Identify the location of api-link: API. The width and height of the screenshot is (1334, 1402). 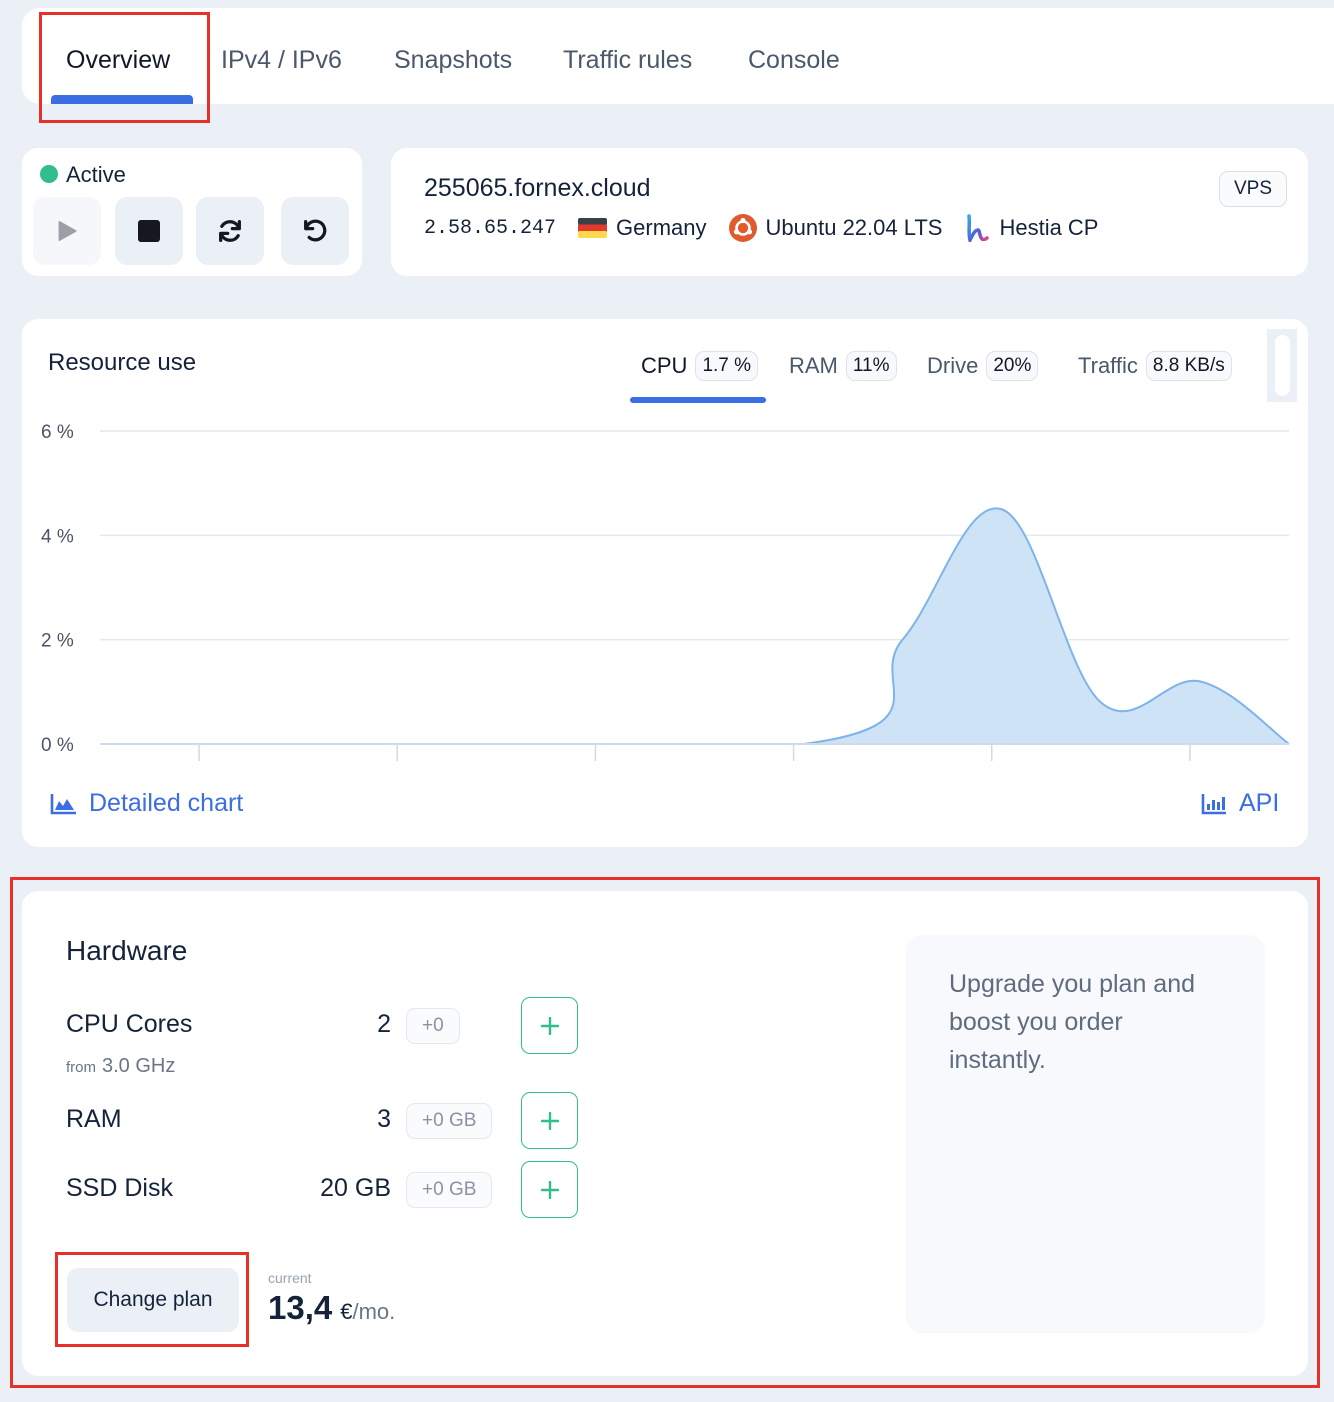
(1240, 803).